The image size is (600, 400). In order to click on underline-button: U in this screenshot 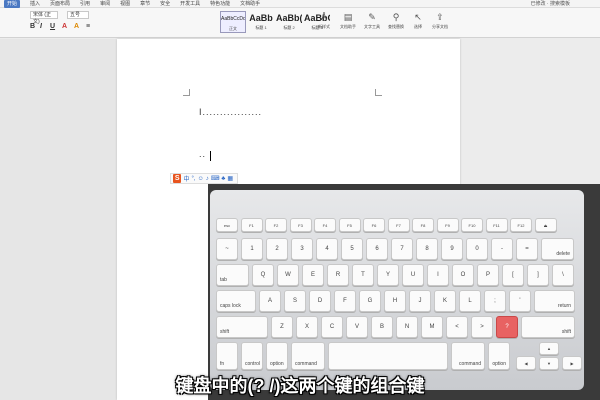, I will do `click(52, 26)`.